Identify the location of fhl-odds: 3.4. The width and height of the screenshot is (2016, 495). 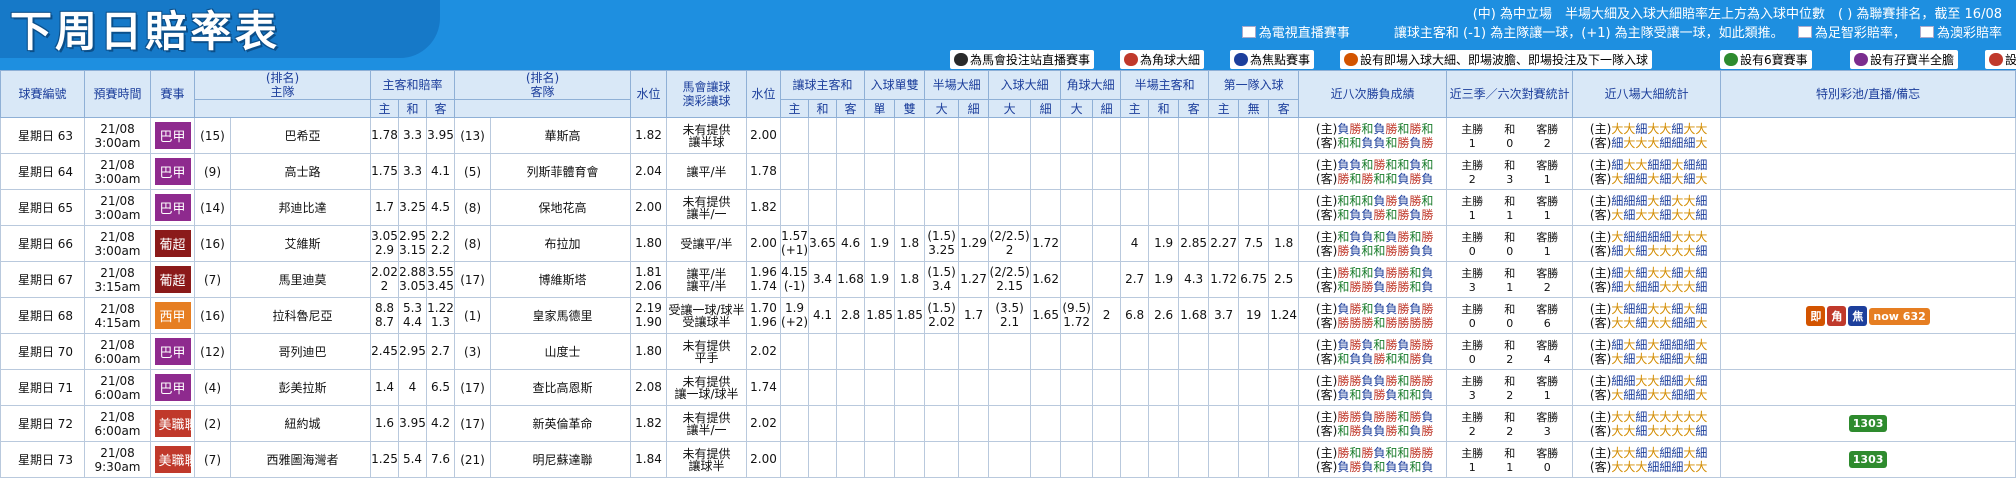
(942, 285).